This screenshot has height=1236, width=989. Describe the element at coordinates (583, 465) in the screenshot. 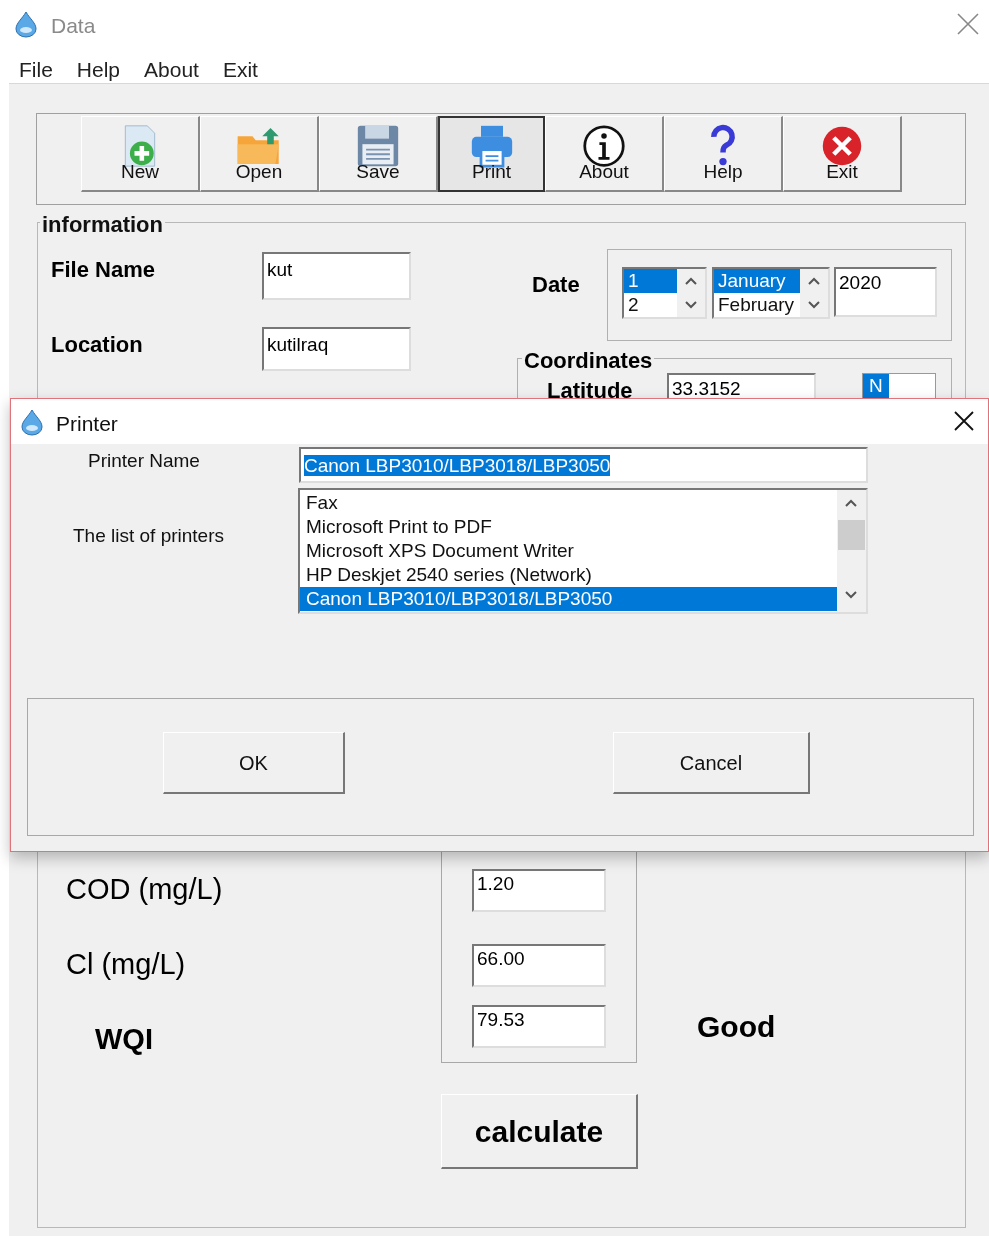

I see `input-field: Canon LBP3010/LBP3018/LBP3050` at that location.